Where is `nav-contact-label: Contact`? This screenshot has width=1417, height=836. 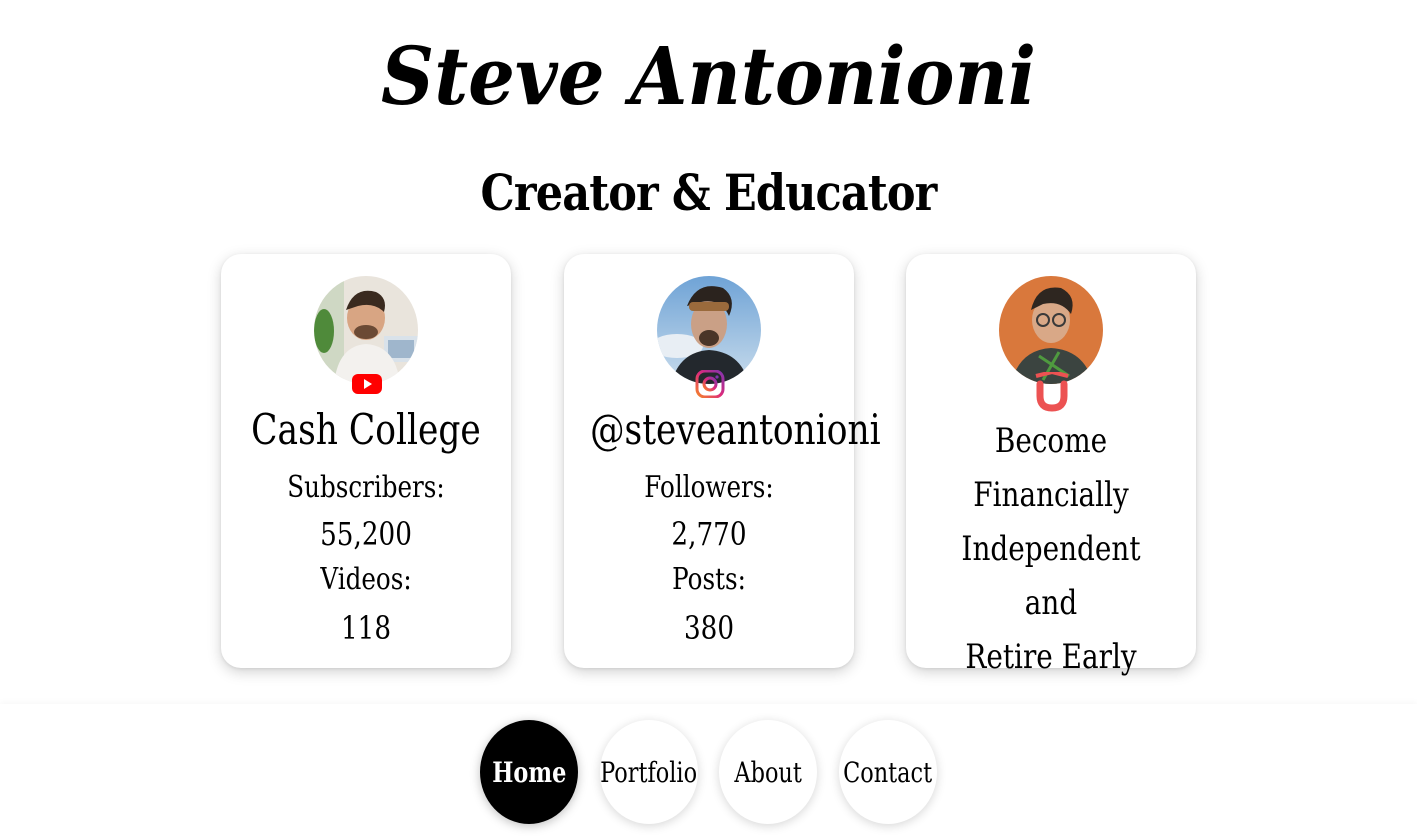
nav-contact-label: Contact is located at coordinates (888, 772).